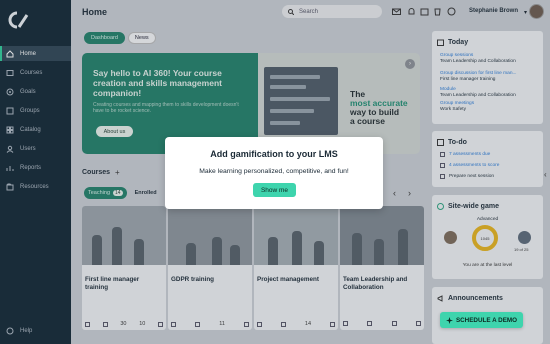  I want to click on show-me-button: Show me, so click(274, 190).